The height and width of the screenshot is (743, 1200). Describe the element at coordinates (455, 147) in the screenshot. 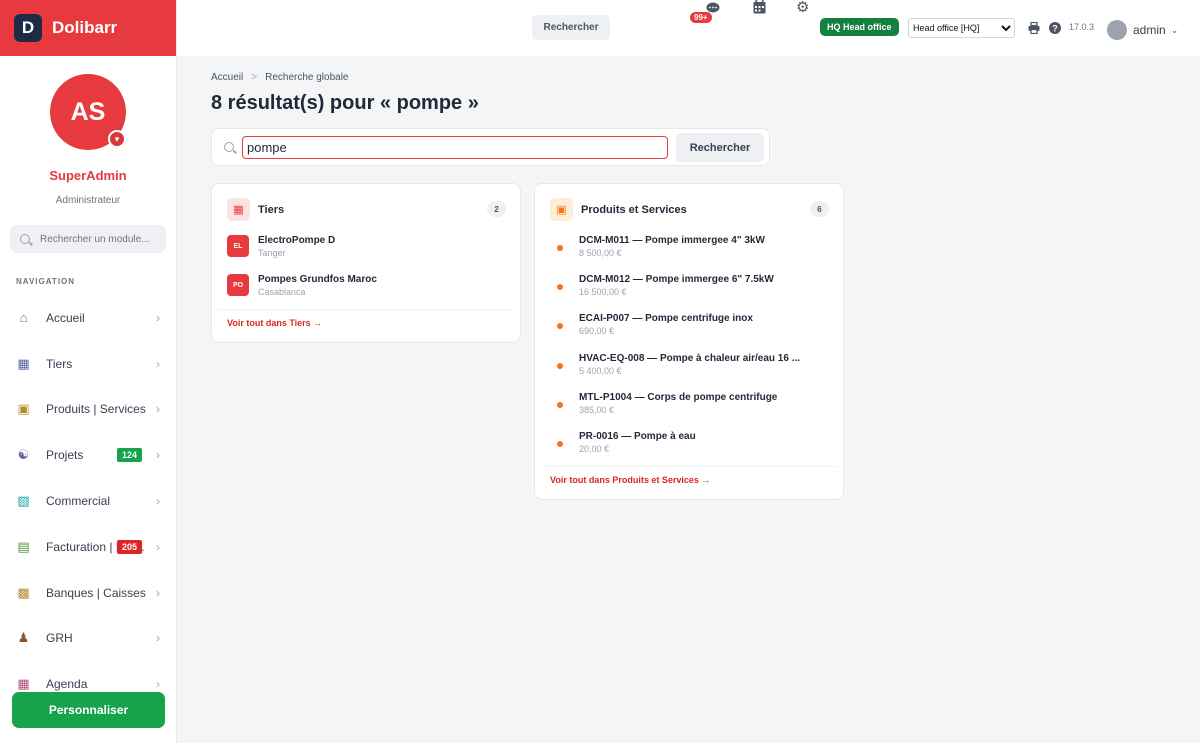

I see `global-search-input` at that location.